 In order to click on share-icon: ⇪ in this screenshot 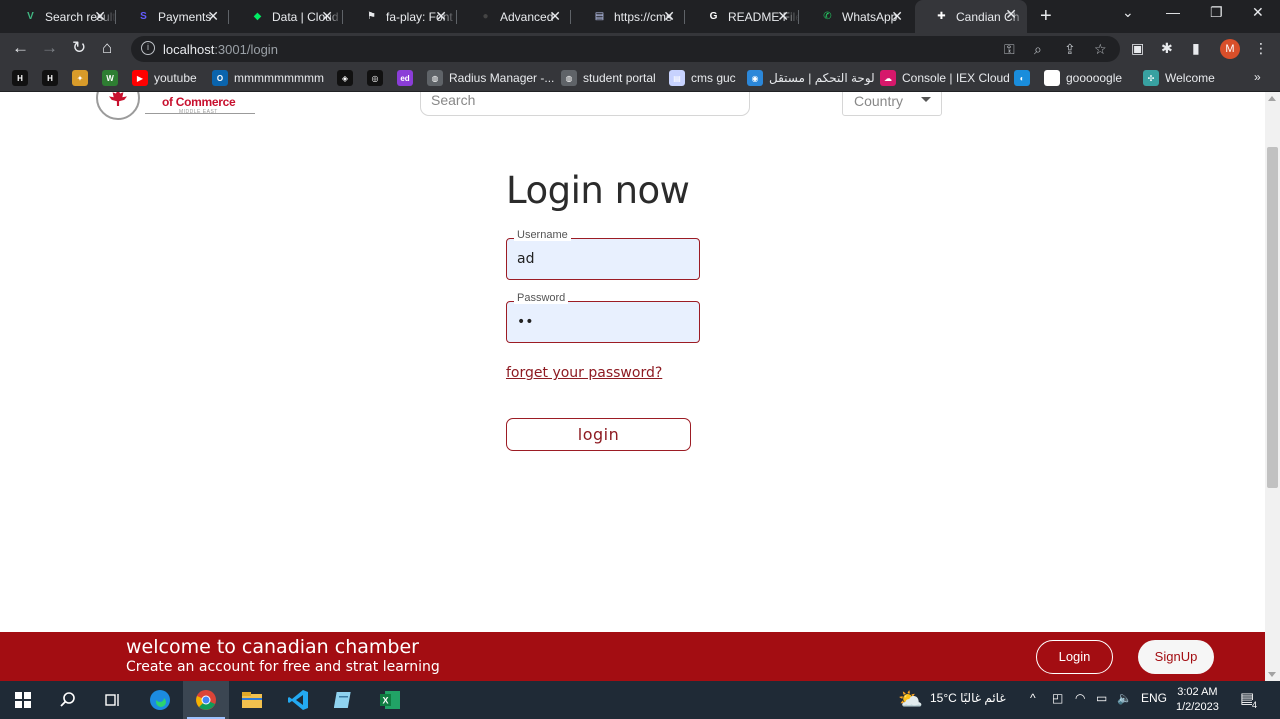, I will do `click(1070, 49)`.